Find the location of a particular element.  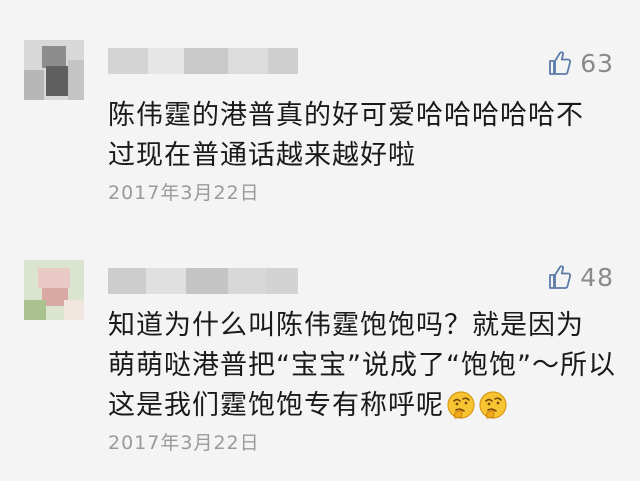

comment-line: 萌萌哒港普把“宝宝”说成了“饱饱”～所以 is located at coordinates (362, 365).